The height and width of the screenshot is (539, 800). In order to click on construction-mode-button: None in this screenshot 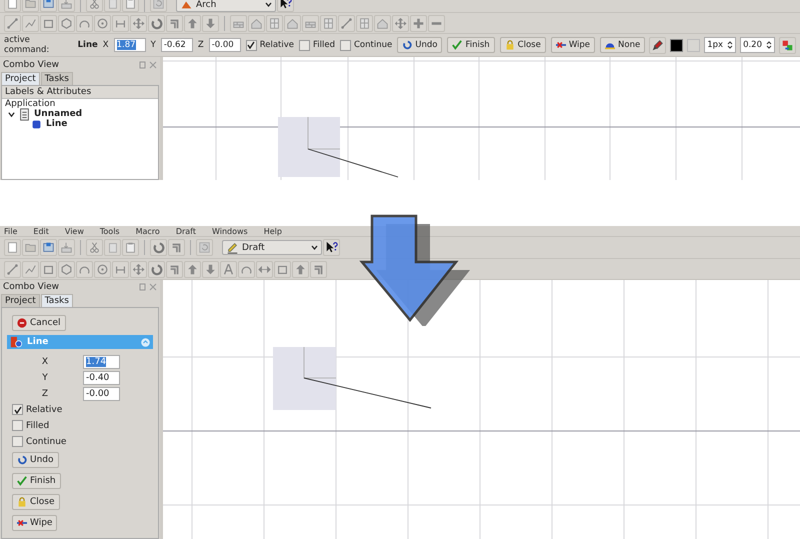, I will do `click(623, 45)`.